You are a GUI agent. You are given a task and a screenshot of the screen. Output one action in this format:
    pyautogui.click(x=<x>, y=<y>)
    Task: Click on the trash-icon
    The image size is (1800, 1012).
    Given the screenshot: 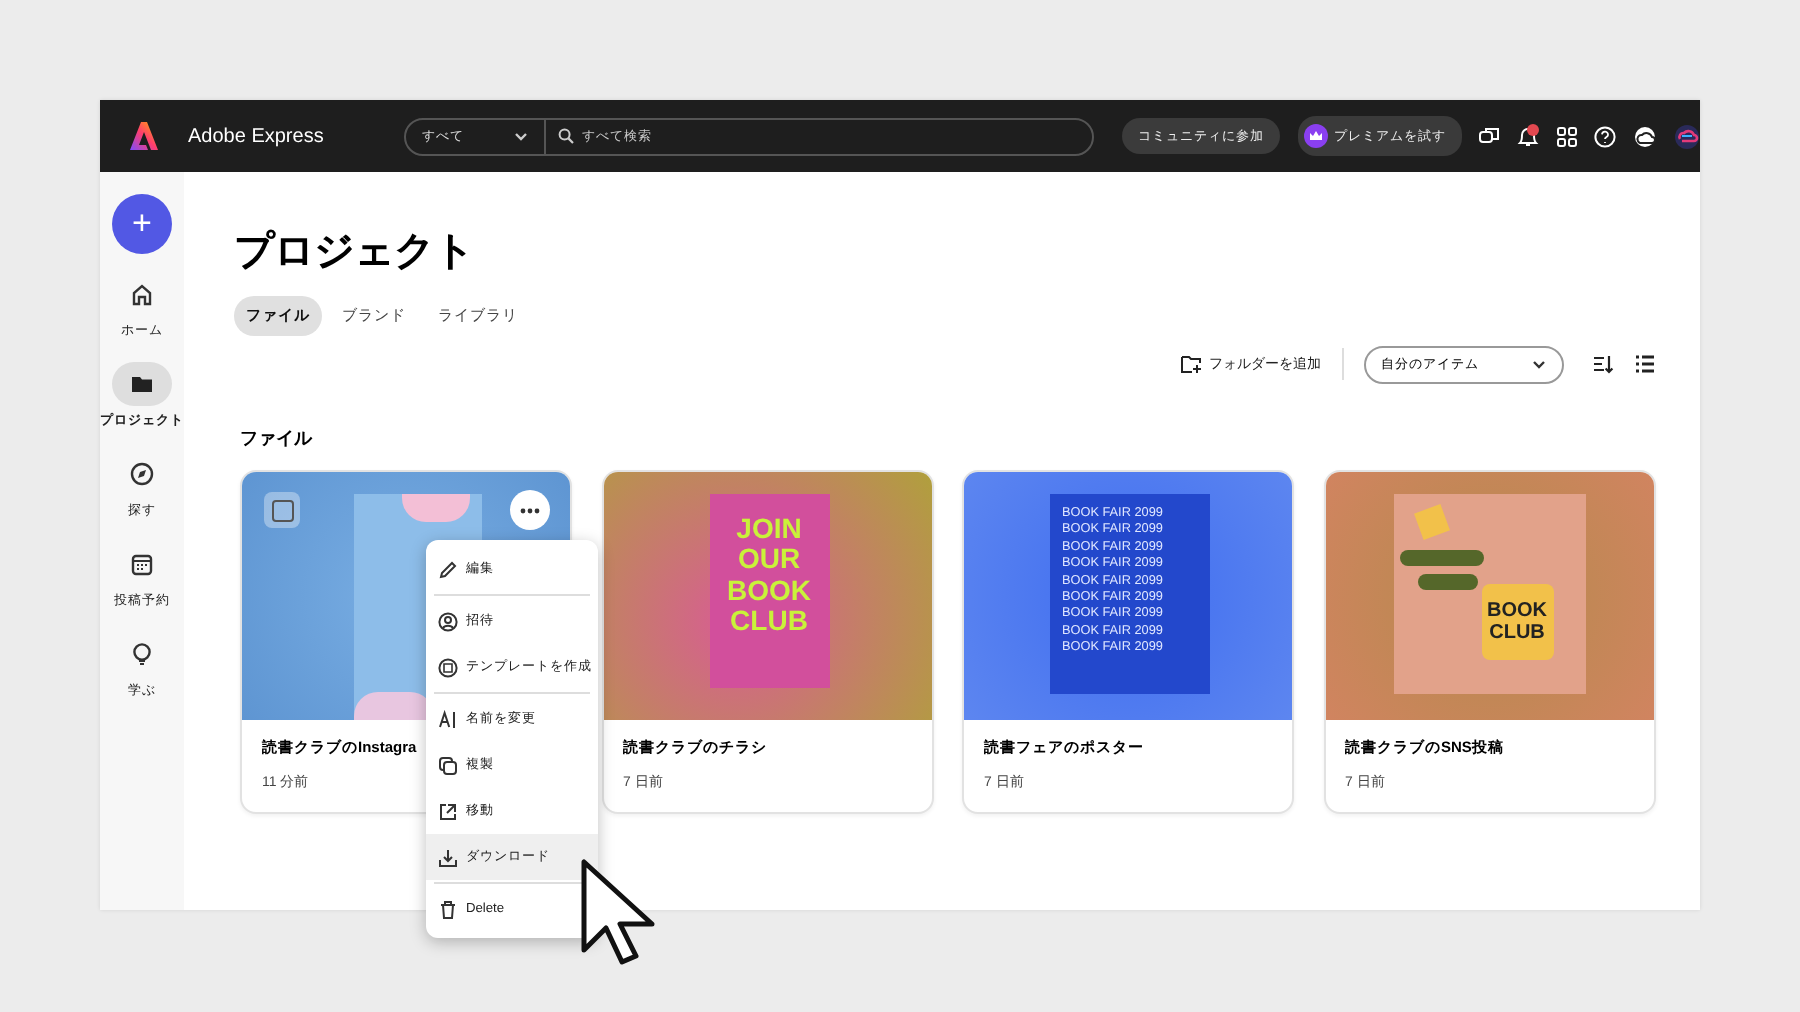 What is the action you would take?
    pyautogui.click(x=448, y=909)
    